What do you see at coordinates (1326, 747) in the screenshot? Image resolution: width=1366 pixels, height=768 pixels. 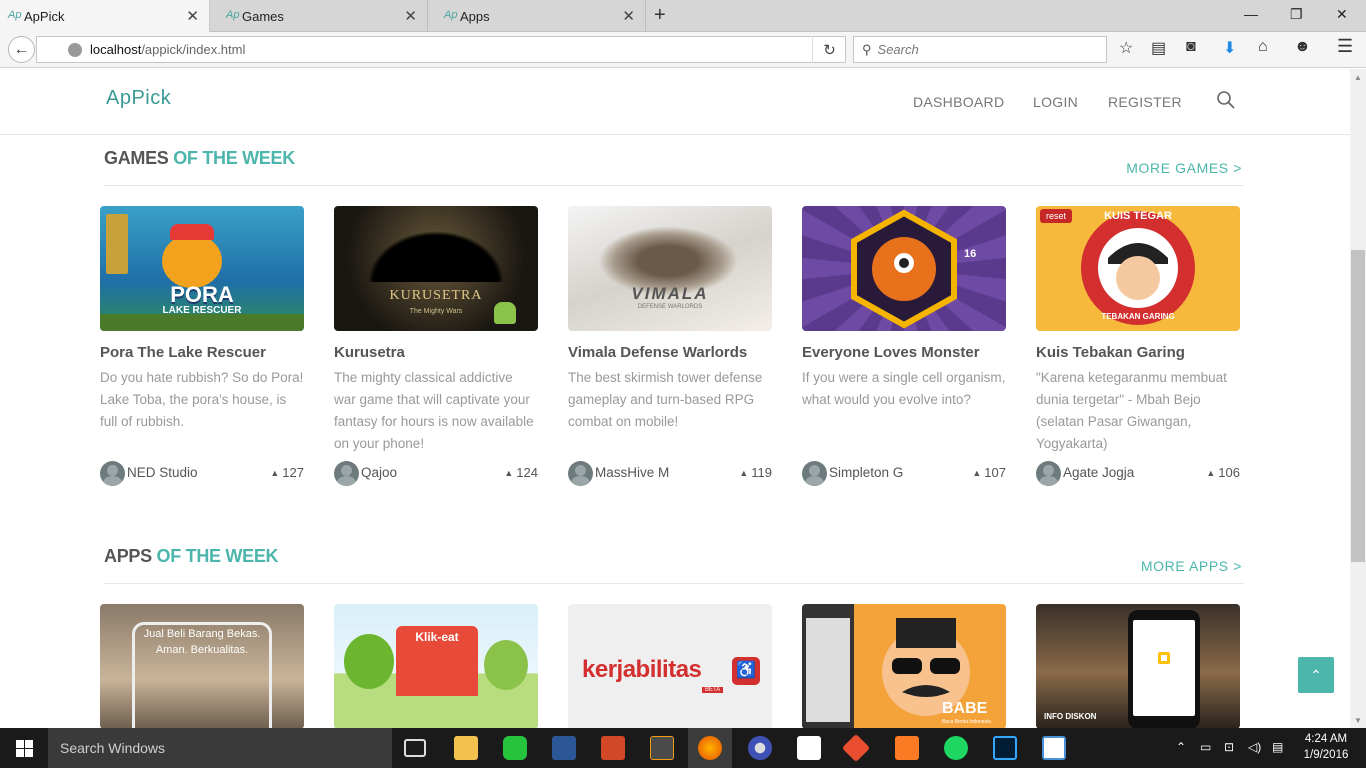 I see `system-clock: 4:24 AM 1/9/2016` at bounding box center [1326, 747].